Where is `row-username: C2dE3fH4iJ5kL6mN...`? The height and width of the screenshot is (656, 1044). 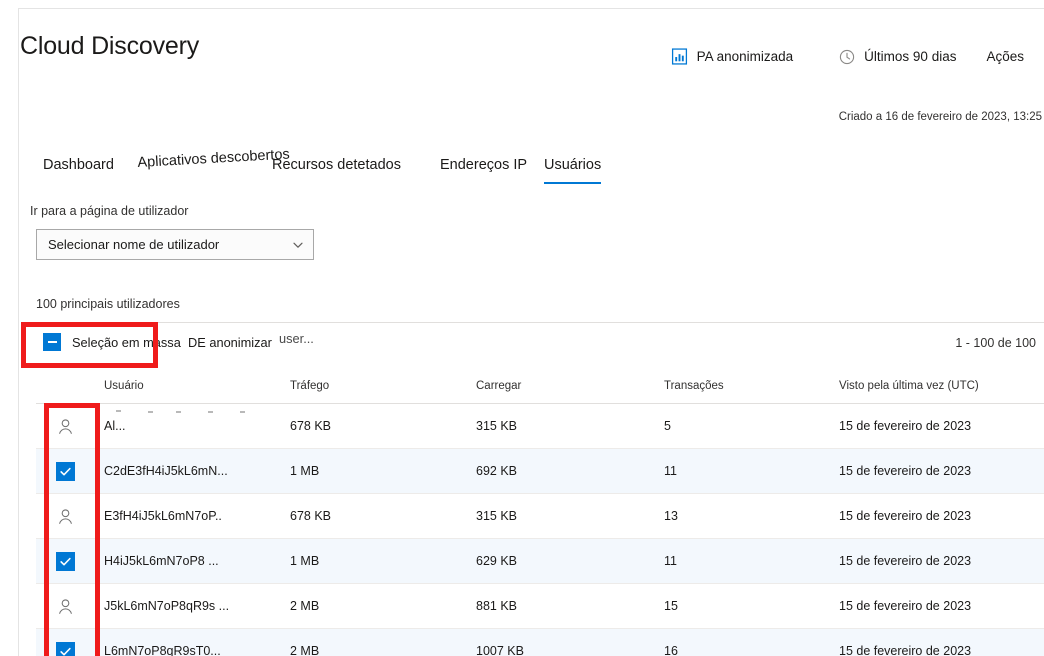
row-username: C2dE3fH4iJ5kL6mN... is located at coordinates (166, 471).